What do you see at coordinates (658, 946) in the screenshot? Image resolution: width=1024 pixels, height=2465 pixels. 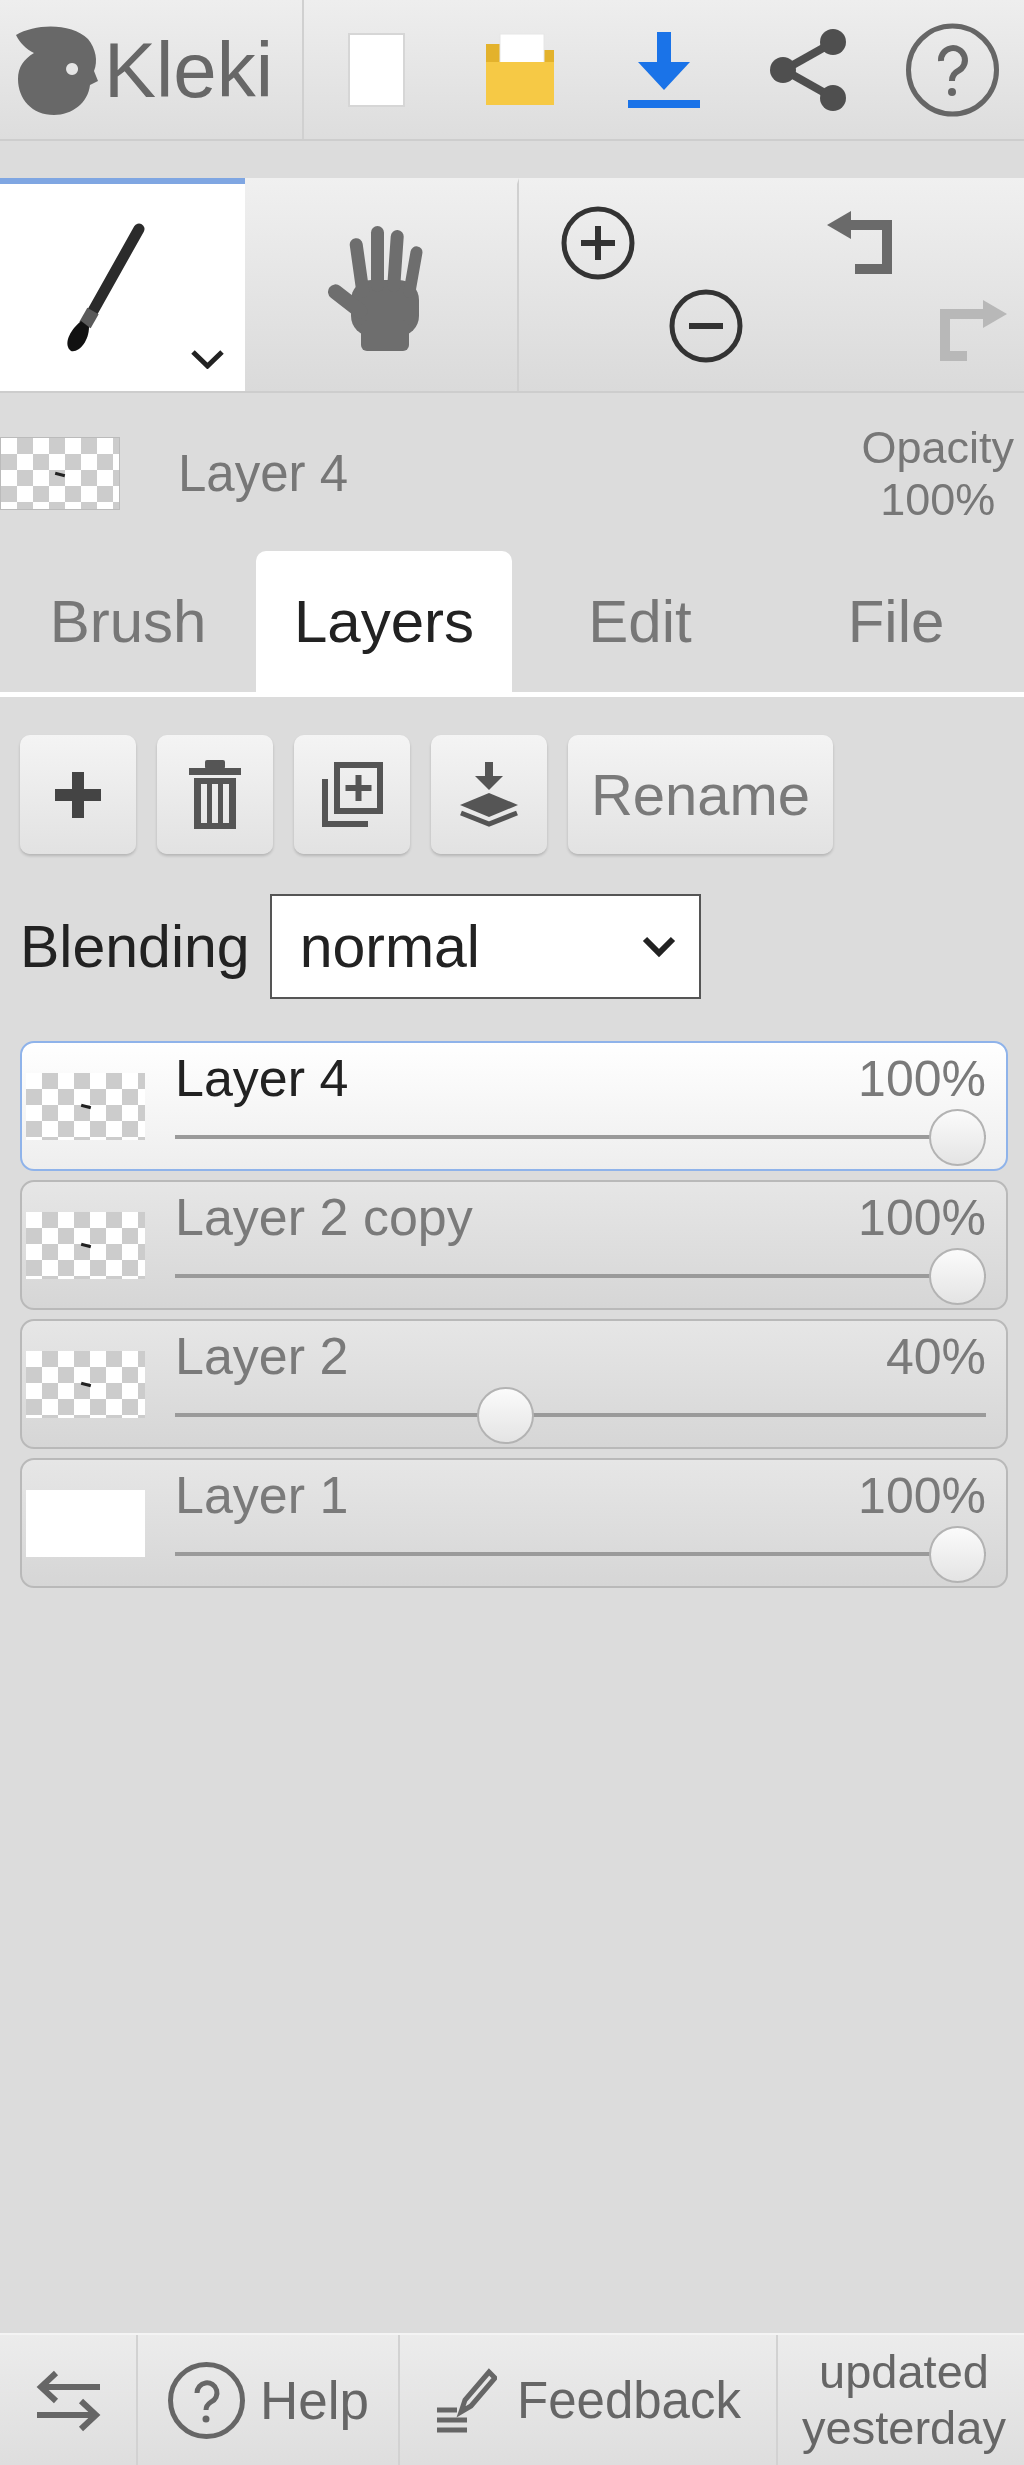 I see `chevron-down-icon` at bounding box center [658, 946].